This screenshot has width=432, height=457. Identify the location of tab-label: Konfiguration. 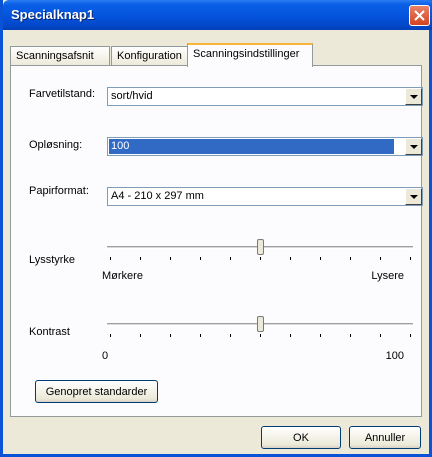
(149, 56).